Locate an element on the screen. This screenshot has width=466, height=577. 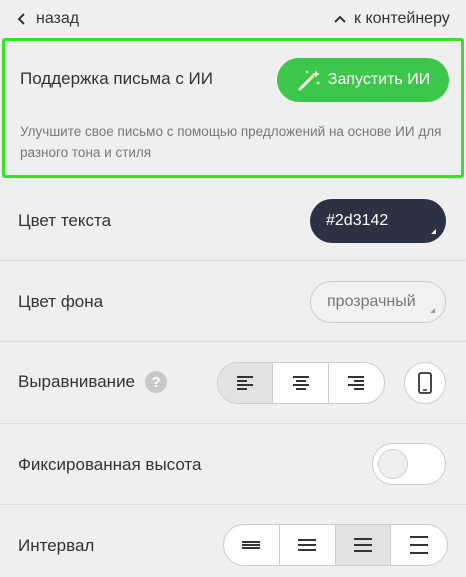
launch-ai-button: Запустить ИИ is located at coordinates (363, 80).